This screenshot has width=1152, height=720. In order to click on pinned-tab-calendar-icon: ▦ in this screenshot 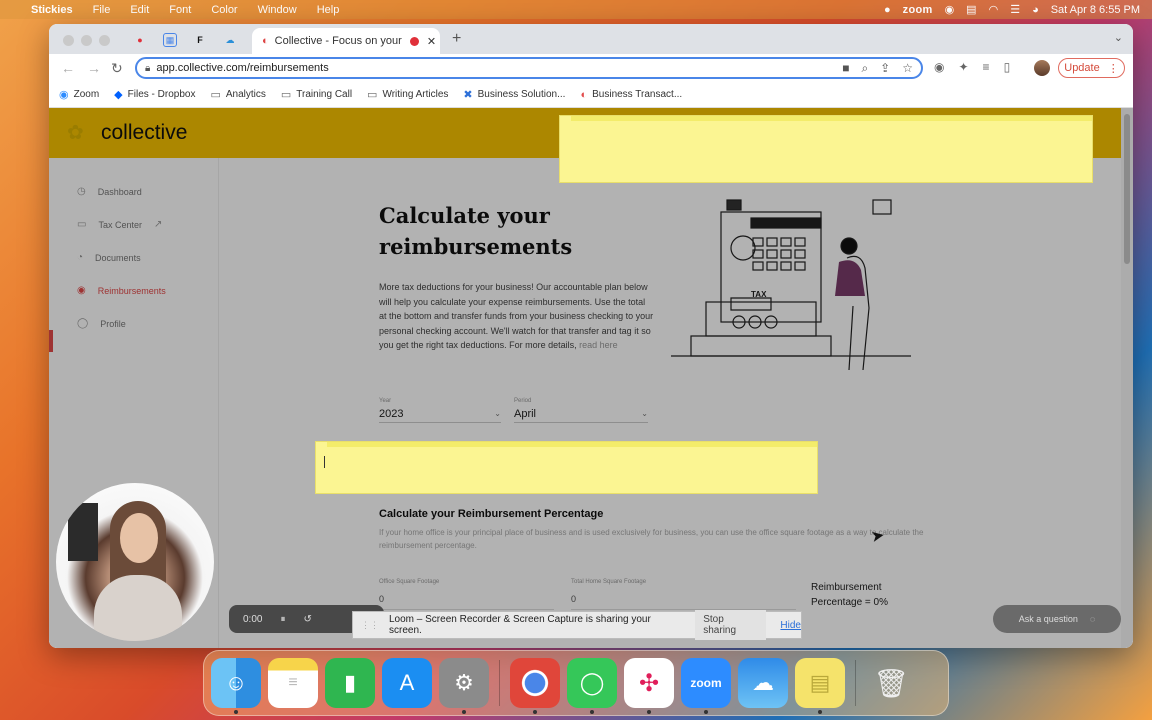, I will do `click(170, 40)`.